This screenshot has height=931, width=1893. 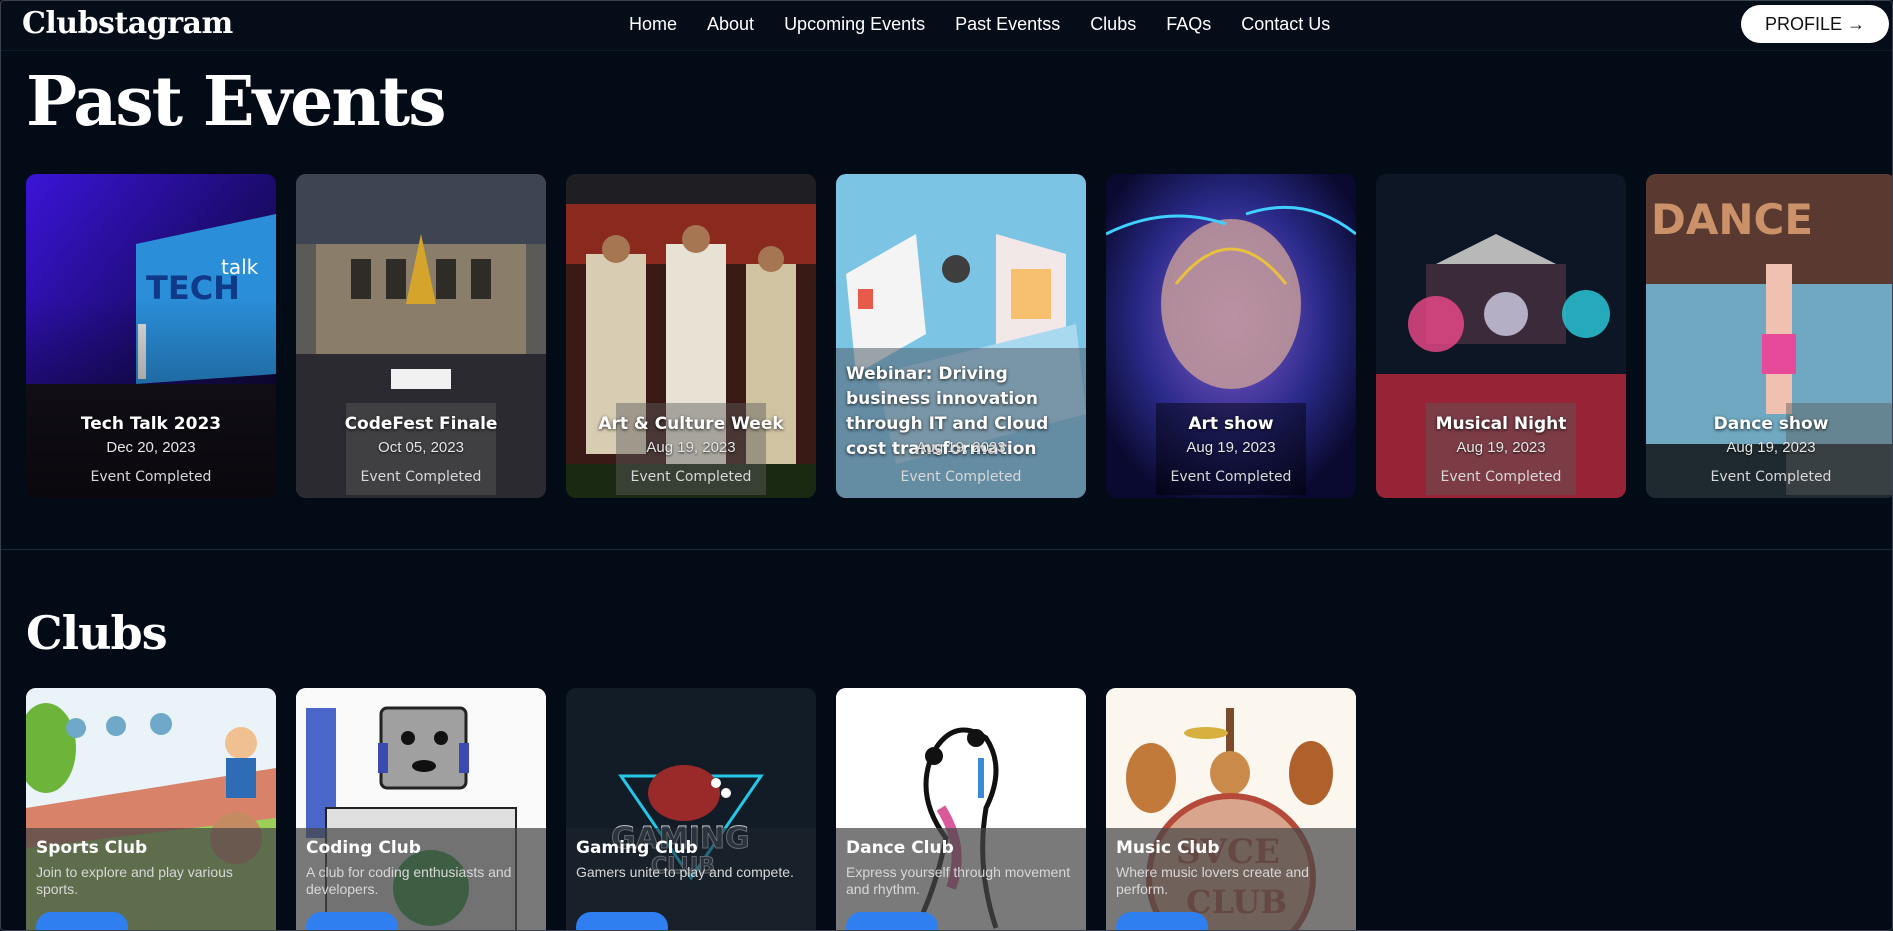 I want to click on nav-link-faqs: FAQs, so click(x=1188, y=24).